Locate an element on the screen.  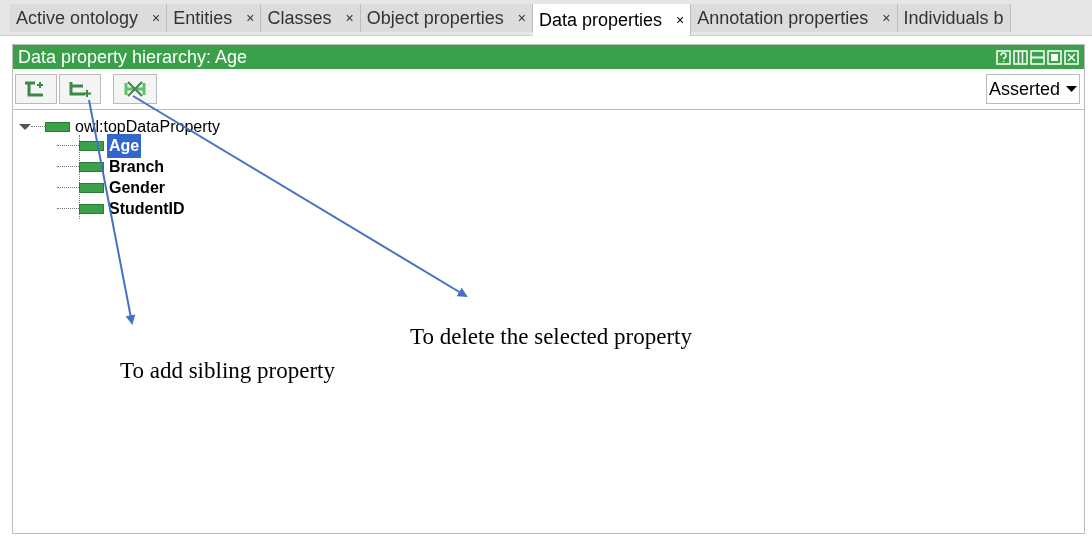
panel-title: Data property hierarchy: Age is located at coordinates (133, 57).